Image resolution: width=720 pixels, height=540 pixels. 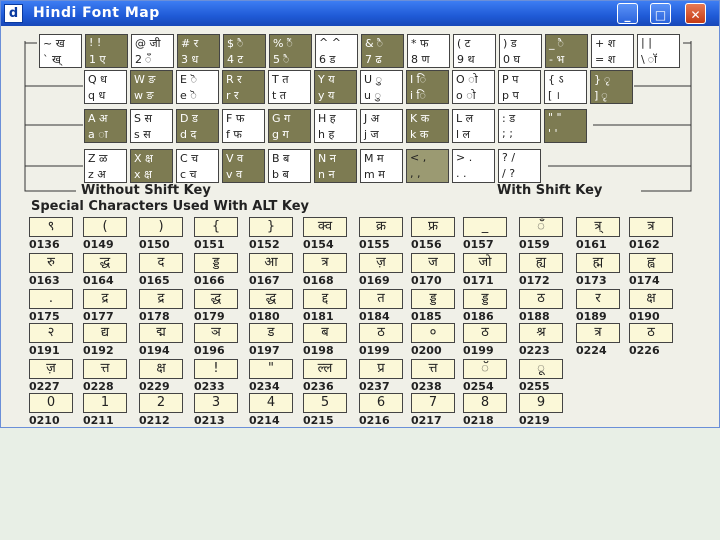 What do you see at coordinates (151, 166) in the screenshot?
I see `key-3-1: X क्ष x क्ष` at bounding box center [151, 166].